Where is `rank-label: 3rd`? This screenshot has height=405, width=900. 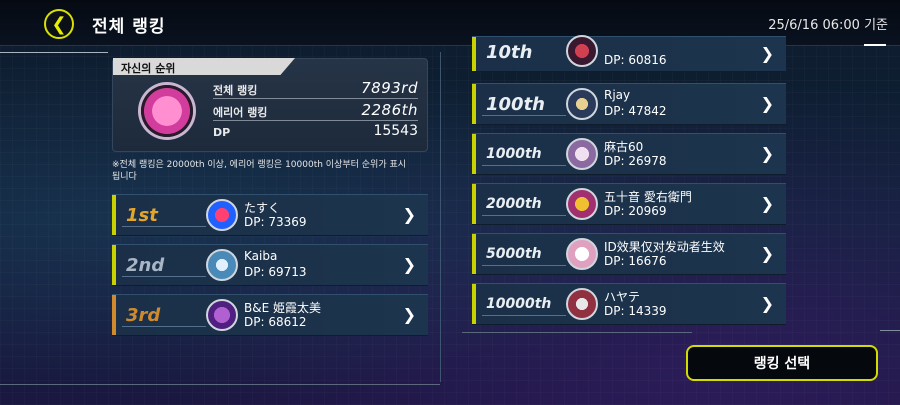
rank-label: 3rd is located at coordinates (143, 315).